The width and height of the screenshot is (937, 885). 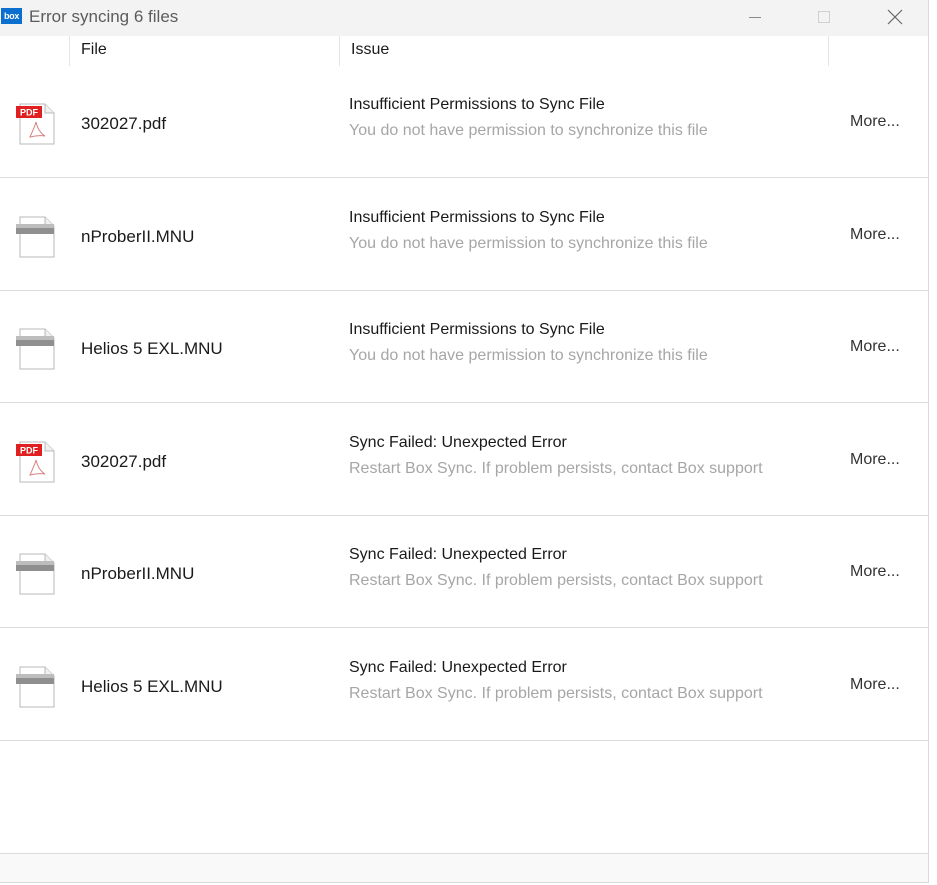 What do you see at coordinates (584, 51) in the screenshot?
I see `column-header-issue: Issue` at bounding box center [584, 51].